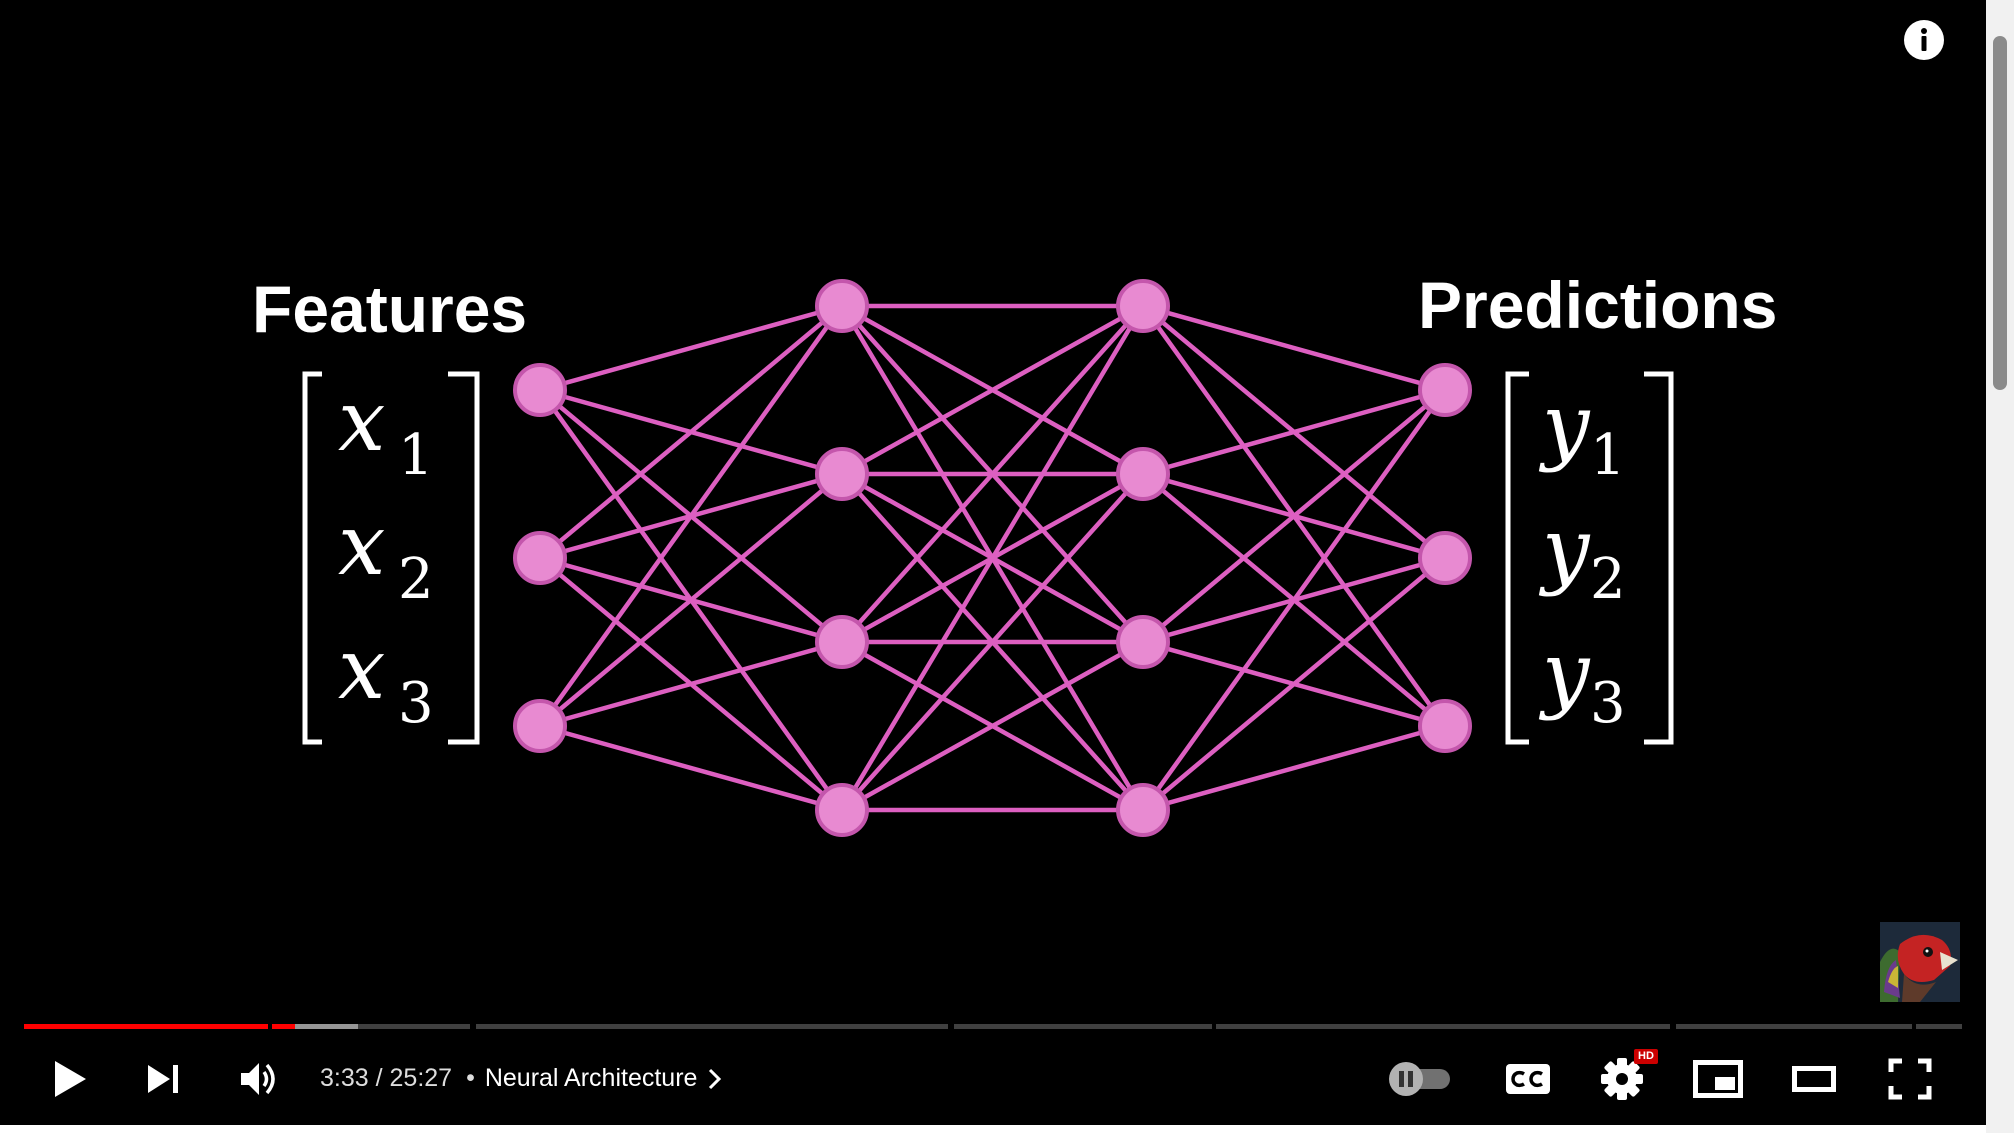  I want to click on info-icon, so click(1924, 39).